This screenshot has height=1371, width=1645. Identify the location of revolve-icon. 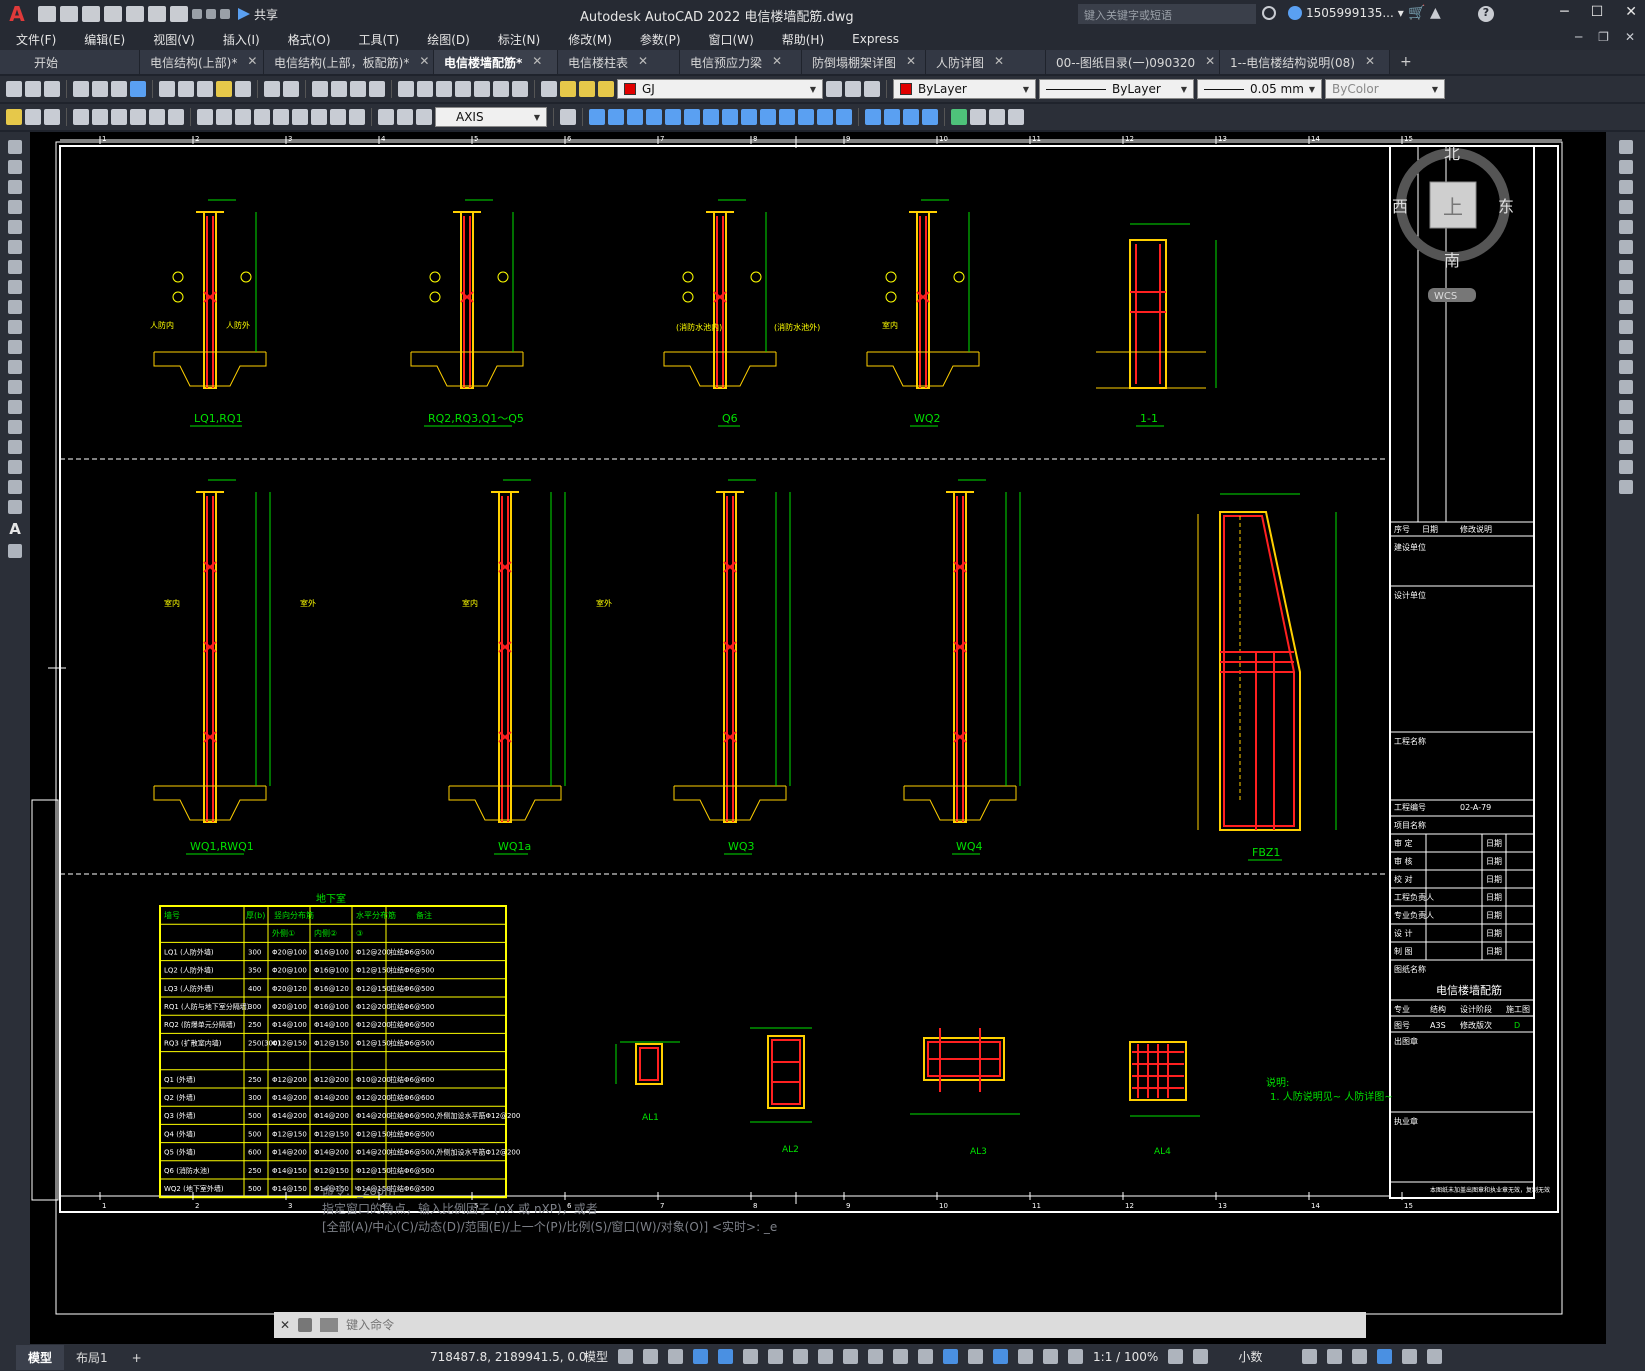
(825, 117).